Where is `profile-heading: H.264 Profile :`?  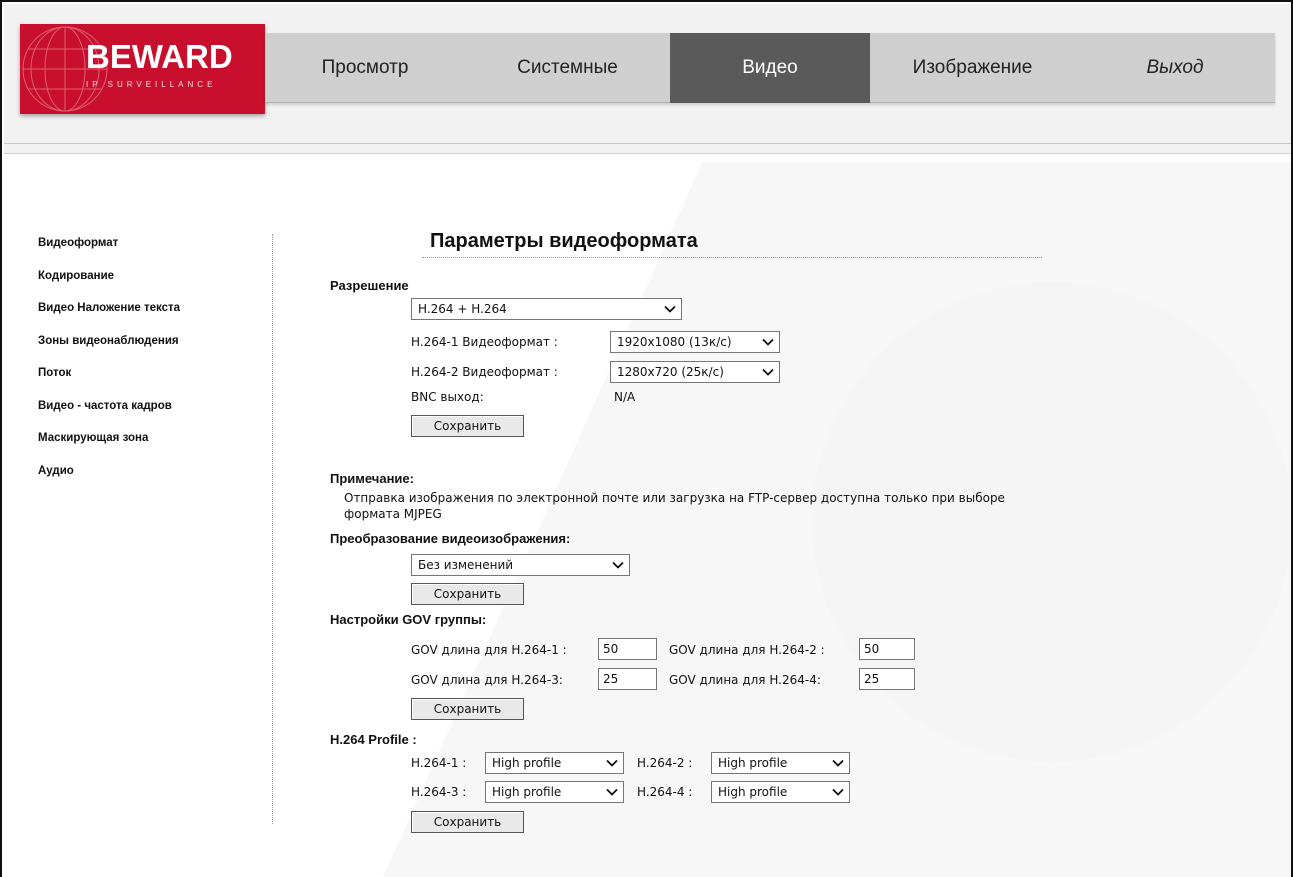
profile-heading: H.264 Profile : is located at coordinates (373, 739).